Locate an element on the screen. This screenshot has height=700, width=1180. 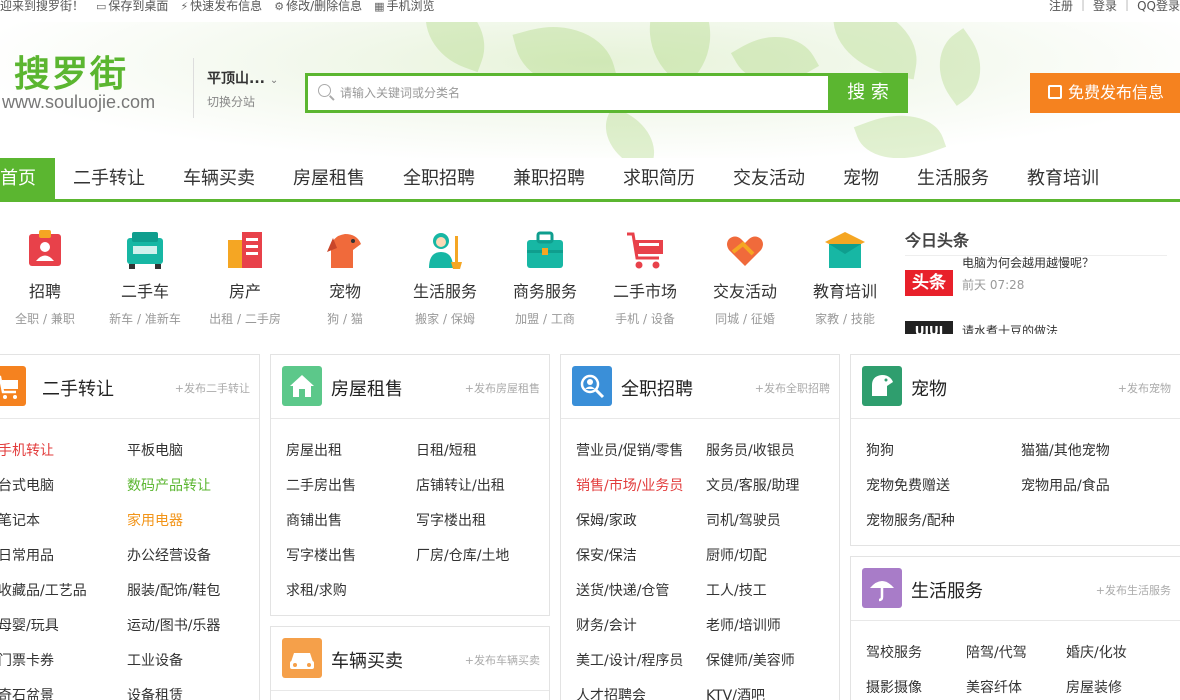
nav-fulltime-jobs: 全职招聘 is located at coordinates (439, 178).